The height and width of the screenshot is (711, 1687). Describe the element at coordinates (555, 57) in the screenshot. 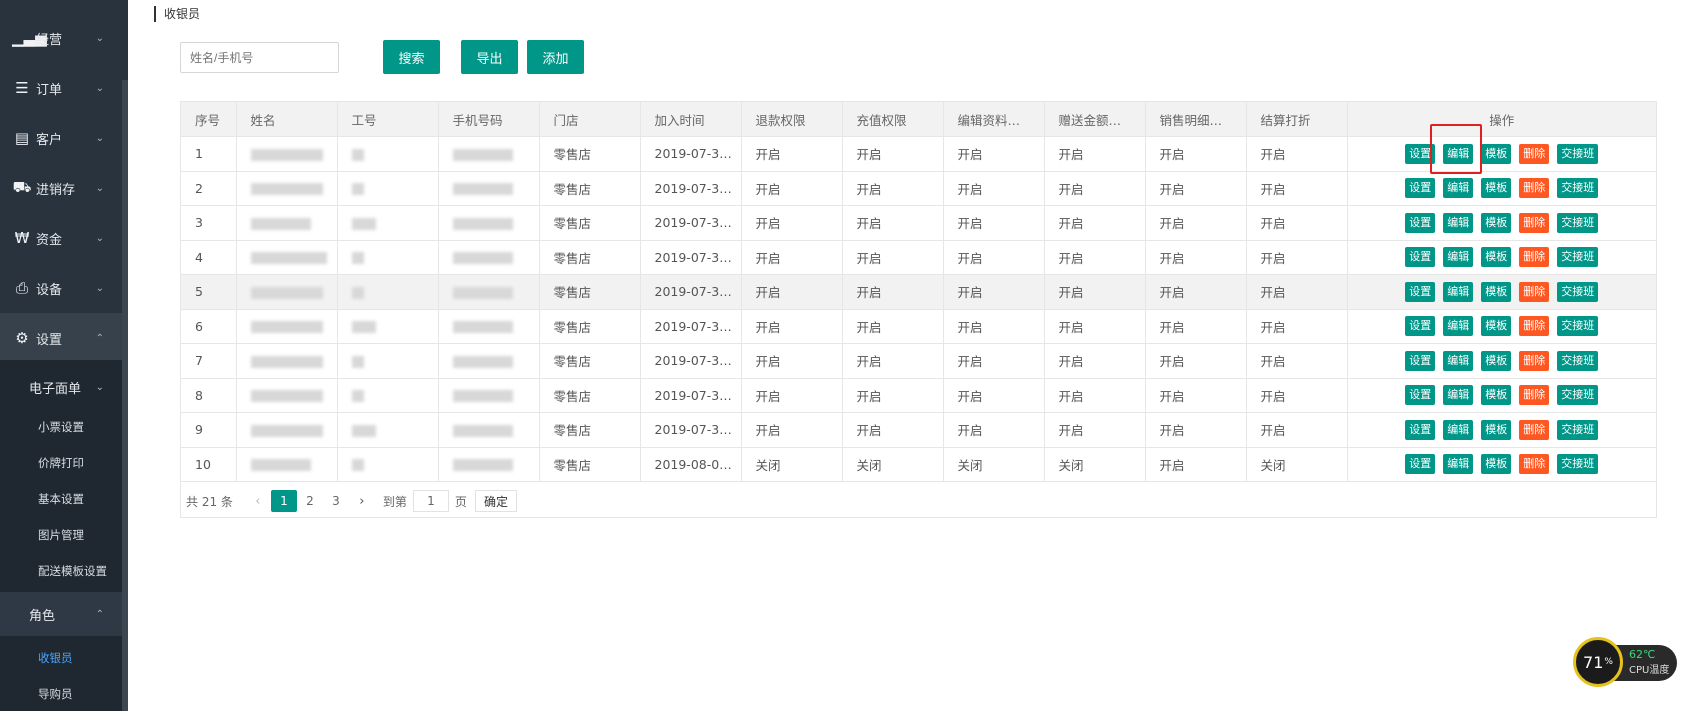

I see `add-button: 添加` at that location.